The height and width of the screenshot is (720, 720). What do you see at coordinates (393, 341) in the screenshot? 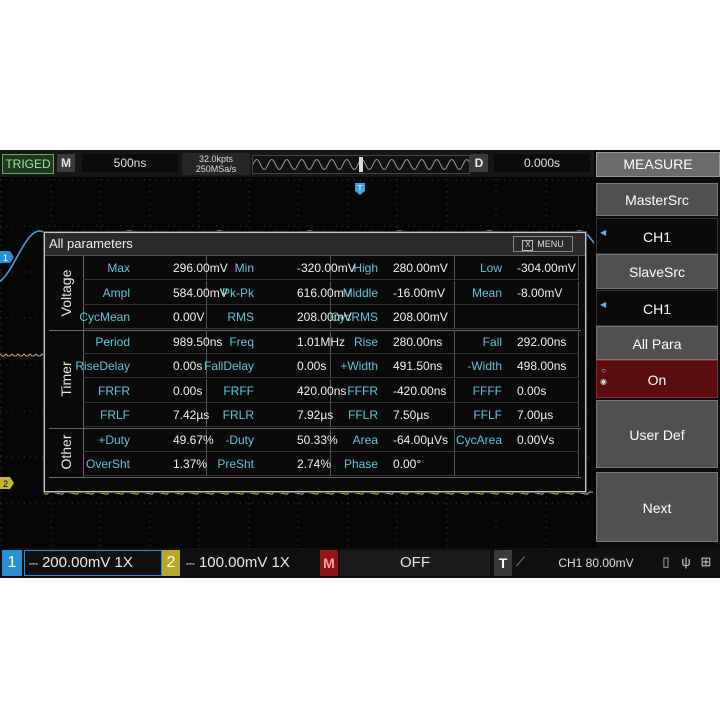
I see `param-cell: Rise 280.00ns` at bounding box center [393, 341].